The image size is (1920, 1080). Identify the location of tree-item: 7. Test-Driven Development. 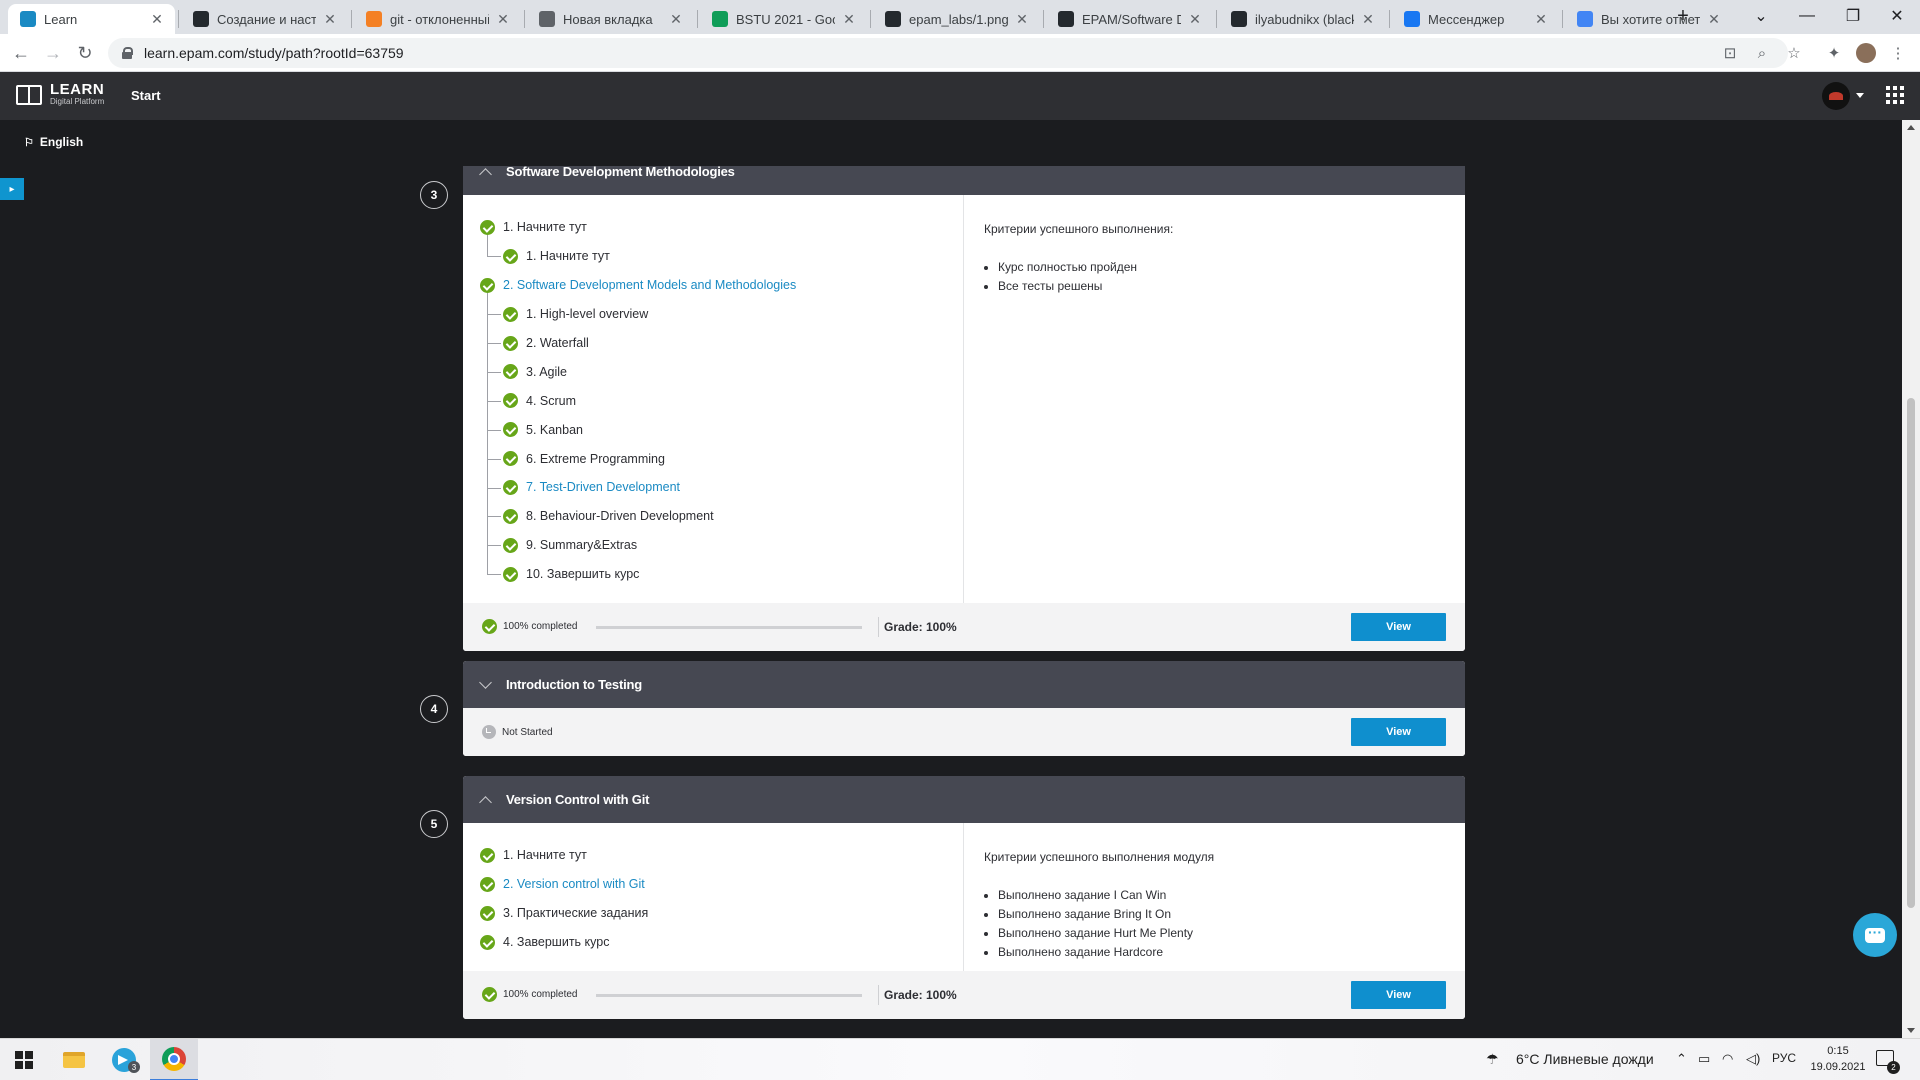
(721, 487).